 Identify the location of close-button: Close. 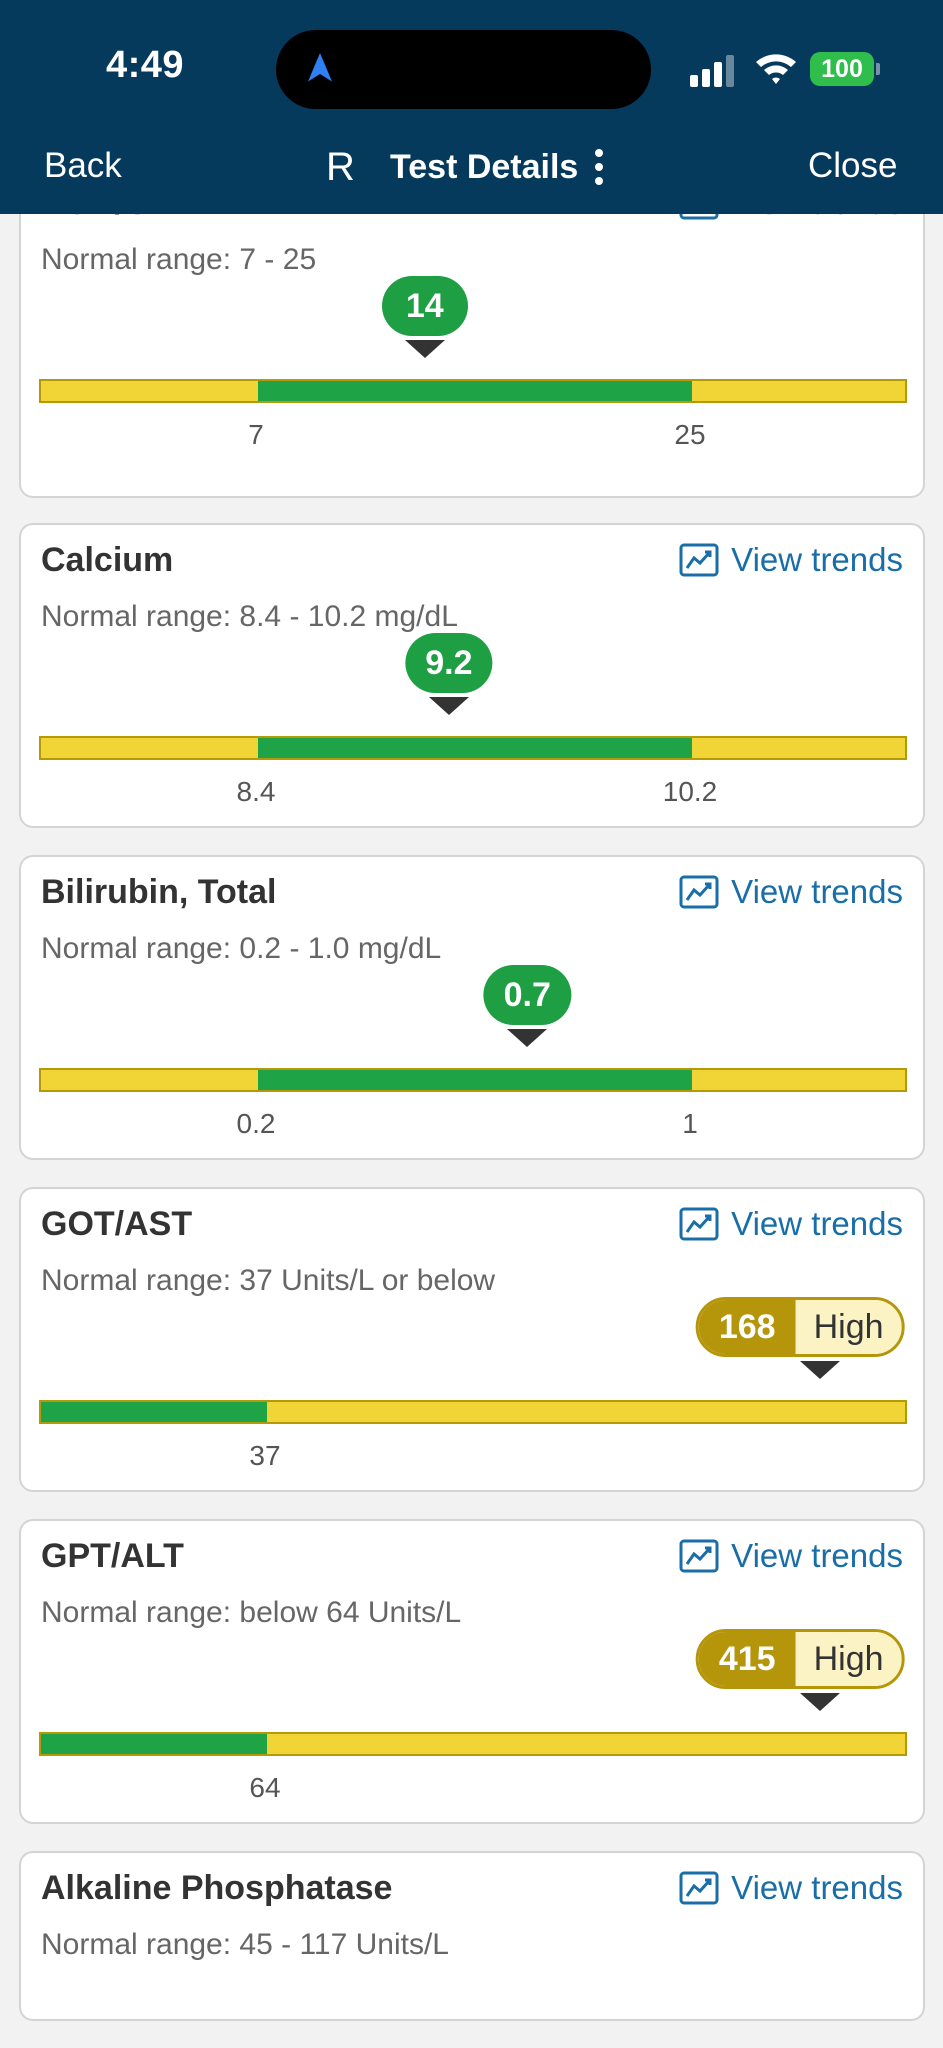
(852, 166).